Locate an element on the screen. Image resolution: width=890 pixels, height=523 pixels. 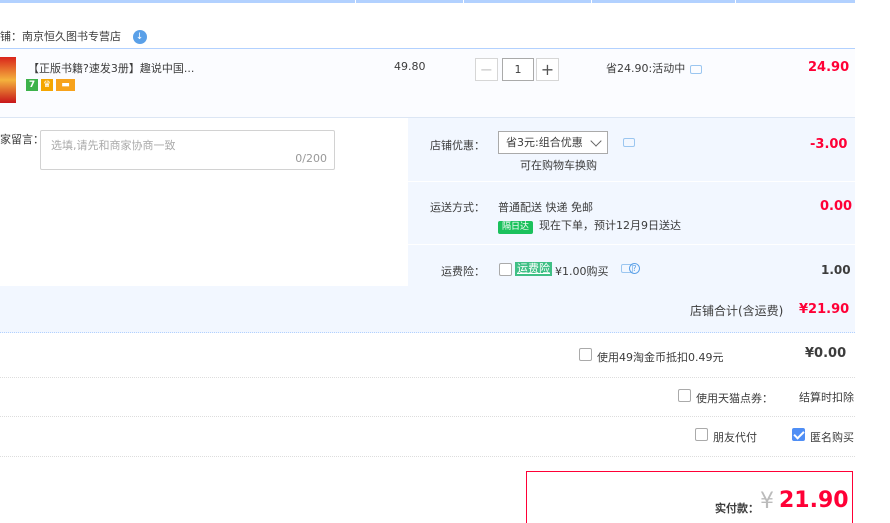
coupon-hint: 可在购物车换购 is located at coordinates (558, 165).